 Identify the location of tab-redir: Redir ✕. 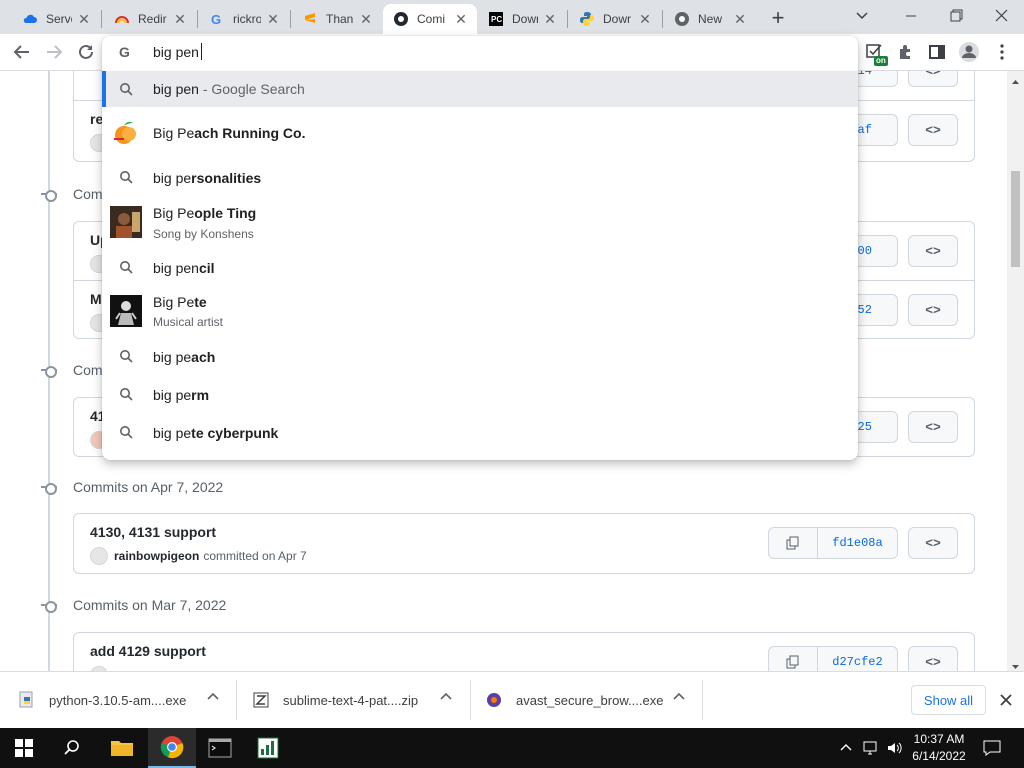
(150, 19).